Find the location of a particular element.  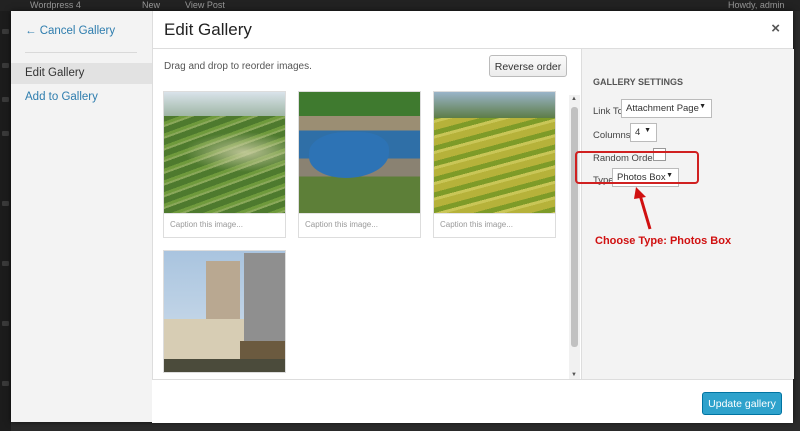

admin-site-name: Wordpress 4 is located at coordinates (55, 5).